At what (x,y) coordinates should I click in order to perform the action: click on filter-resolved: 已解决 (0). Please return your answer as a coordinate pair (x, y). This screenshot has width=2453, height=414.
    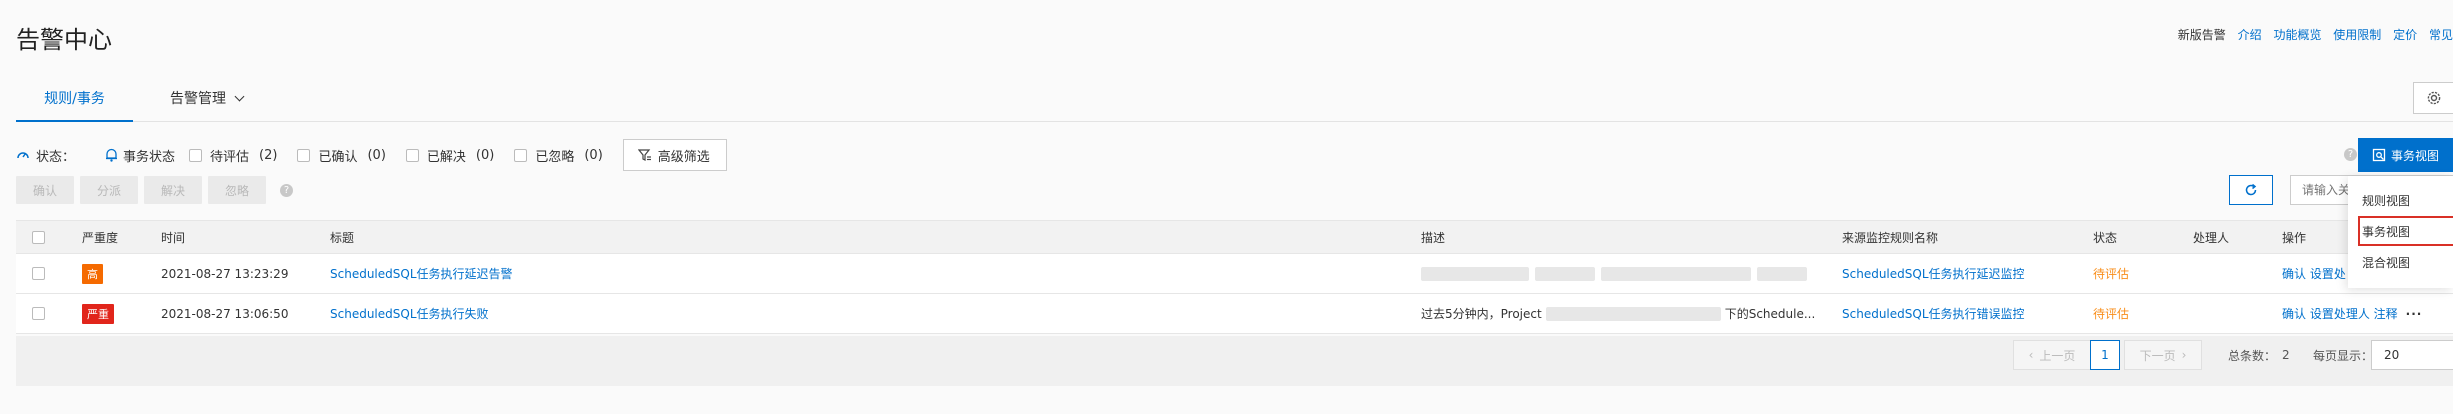
    Looking at the image, I should click on (450, 155).